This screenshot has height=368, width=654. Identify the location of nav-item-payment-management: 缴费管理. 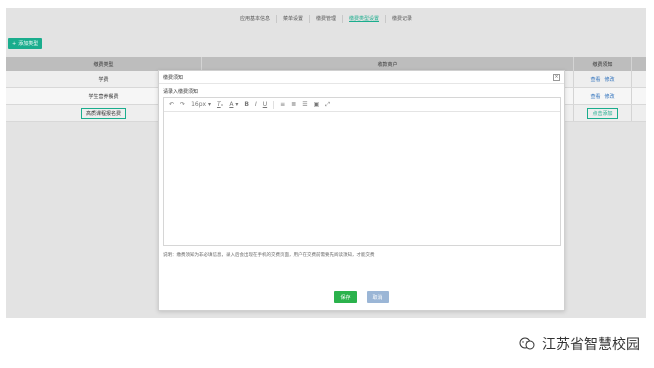
(326, 19).